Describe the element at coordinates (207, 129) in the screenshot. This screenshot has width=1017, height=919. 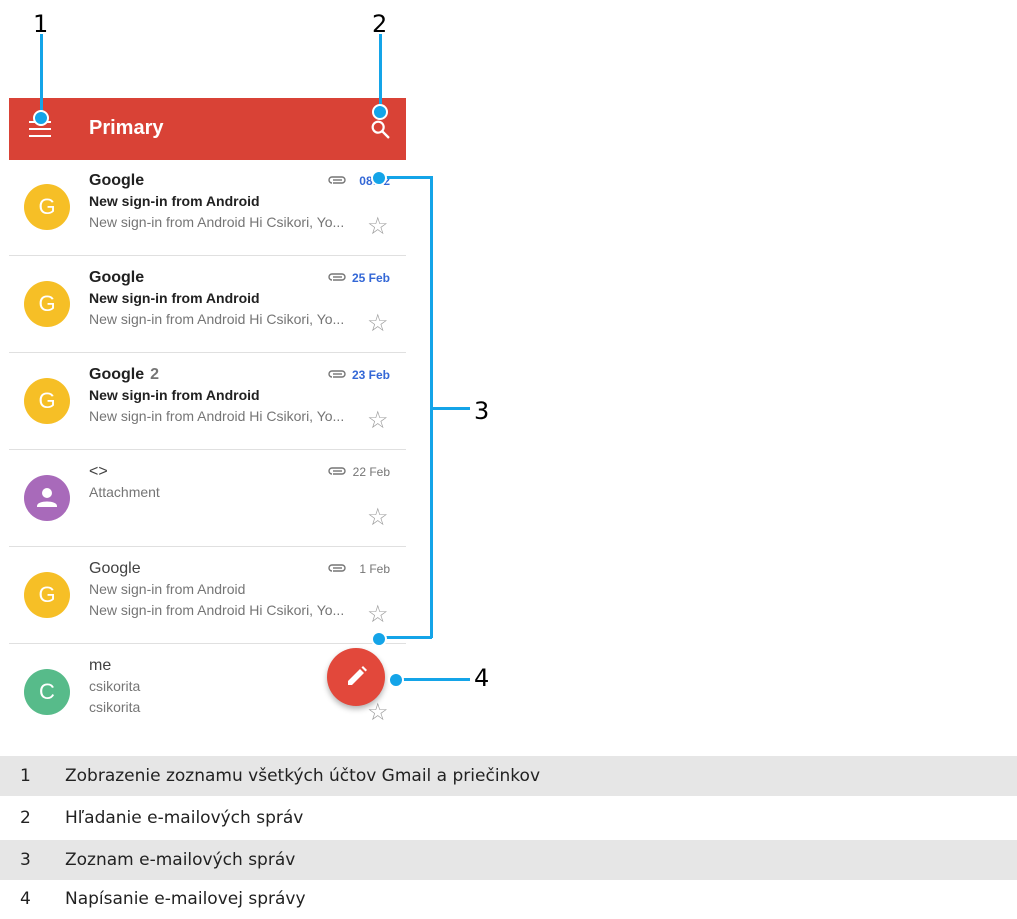
I see `app-bar: Primary` at that location.